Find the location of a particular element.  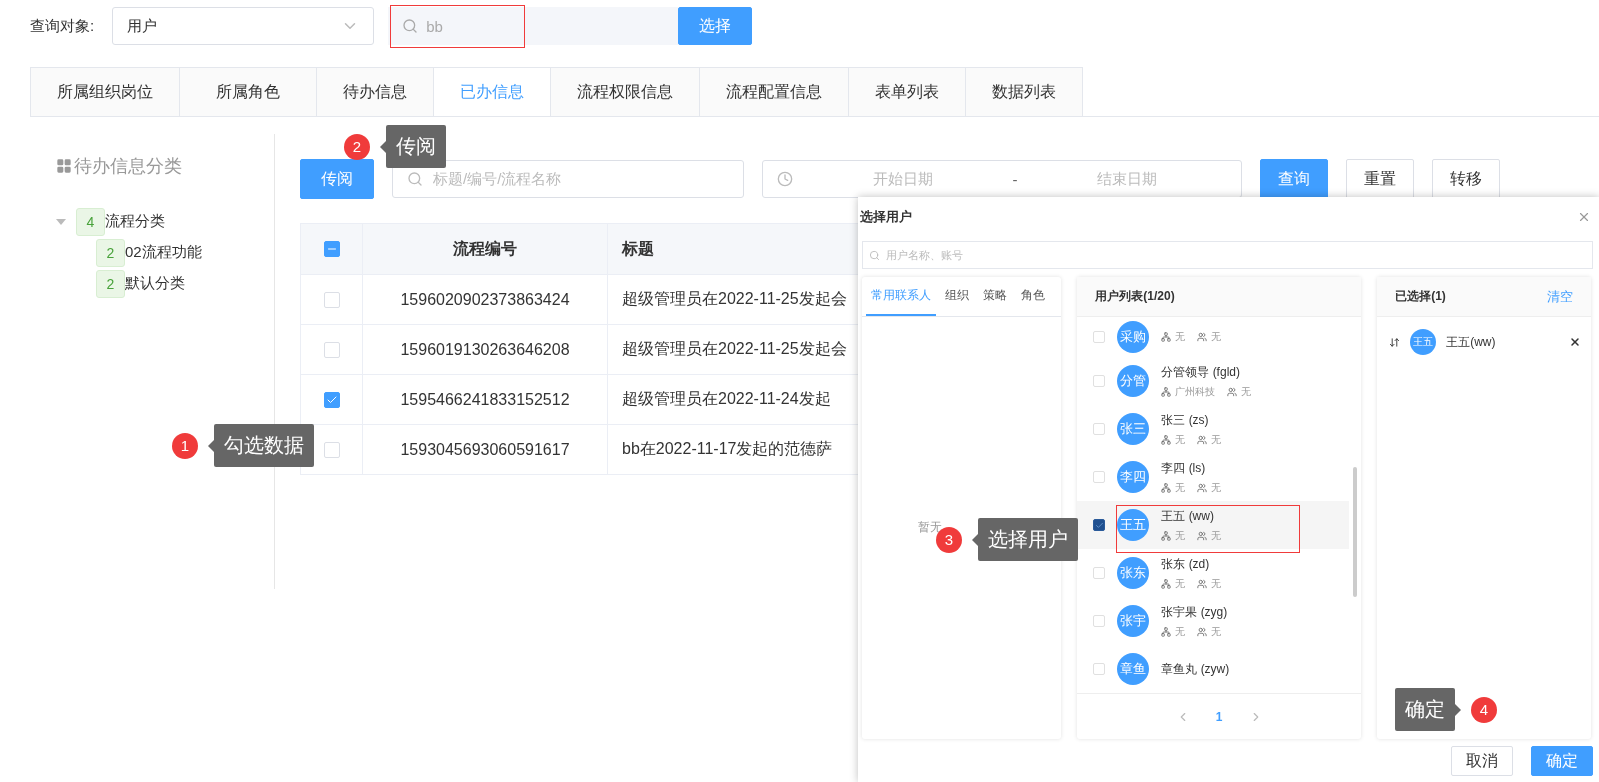

object-select: 用户 is located at coordinates (243, 26).